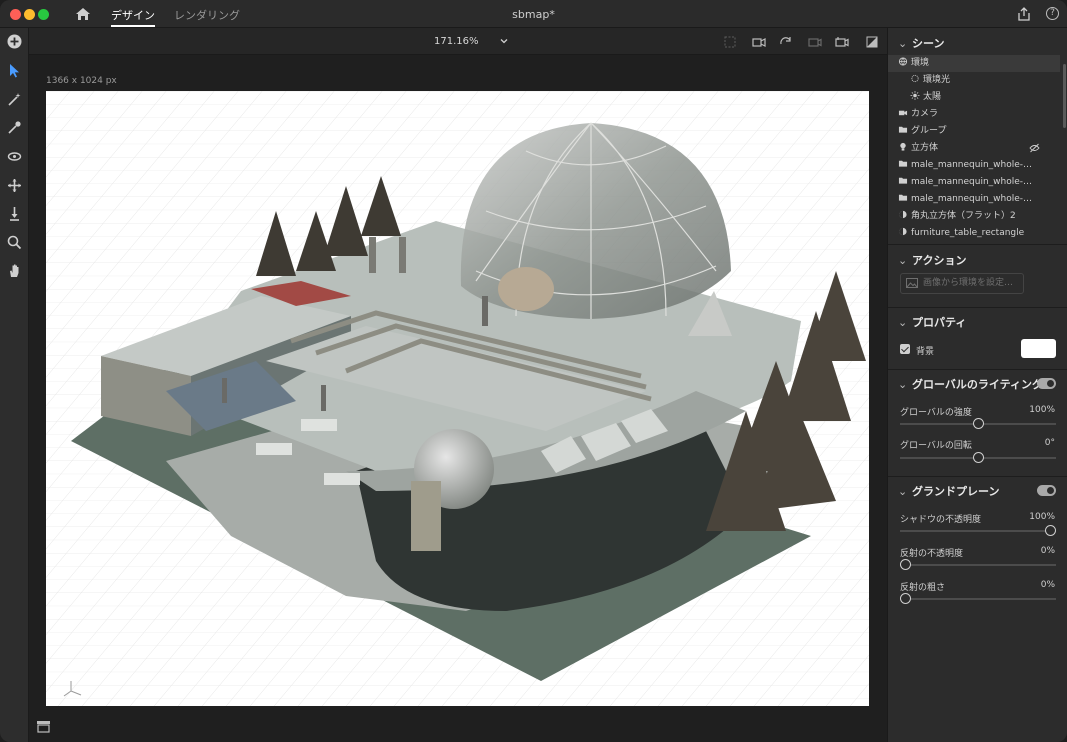 The height and width of the screenshot is (742, 1067). I want to click on reflection-opacity-value: 0%, so click(1047, 551).